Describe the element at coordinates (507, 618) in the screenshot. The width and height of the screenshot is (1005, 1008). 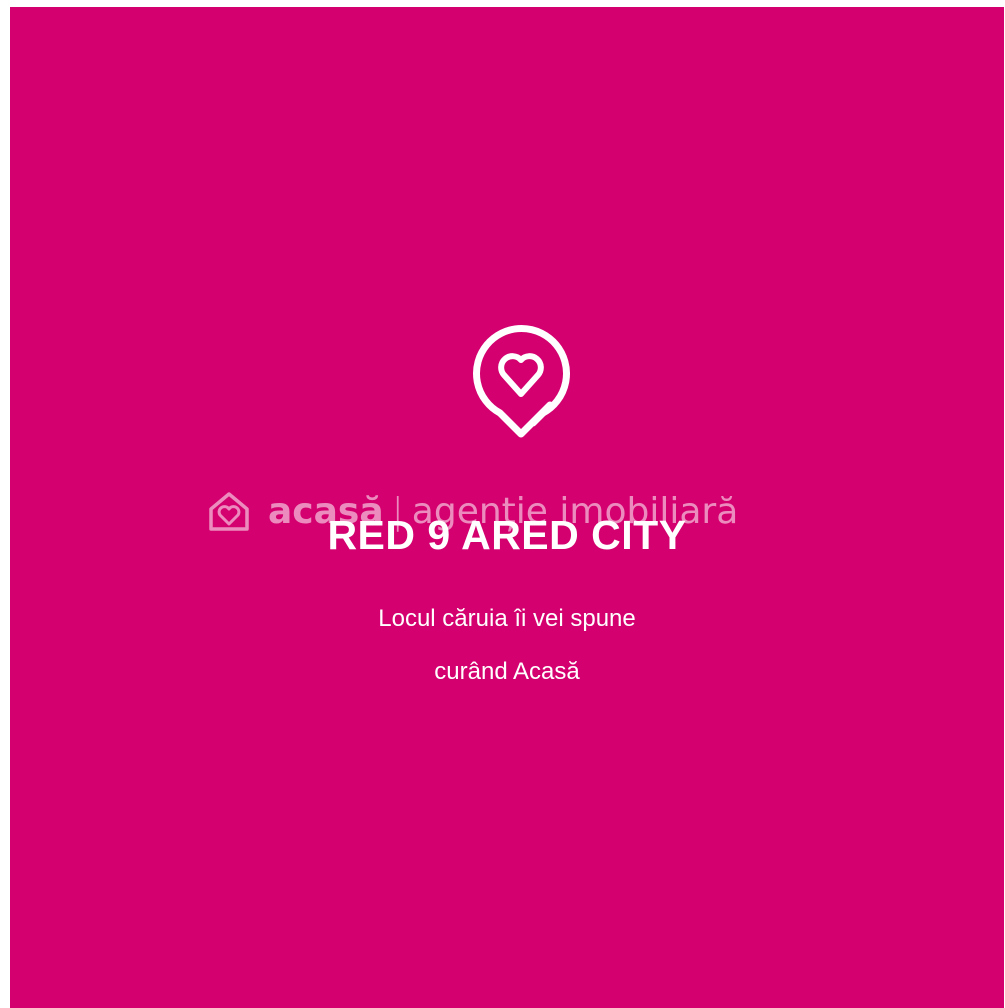
I see `tagline-line-1: Locul căruia îi vei spune` at that location.